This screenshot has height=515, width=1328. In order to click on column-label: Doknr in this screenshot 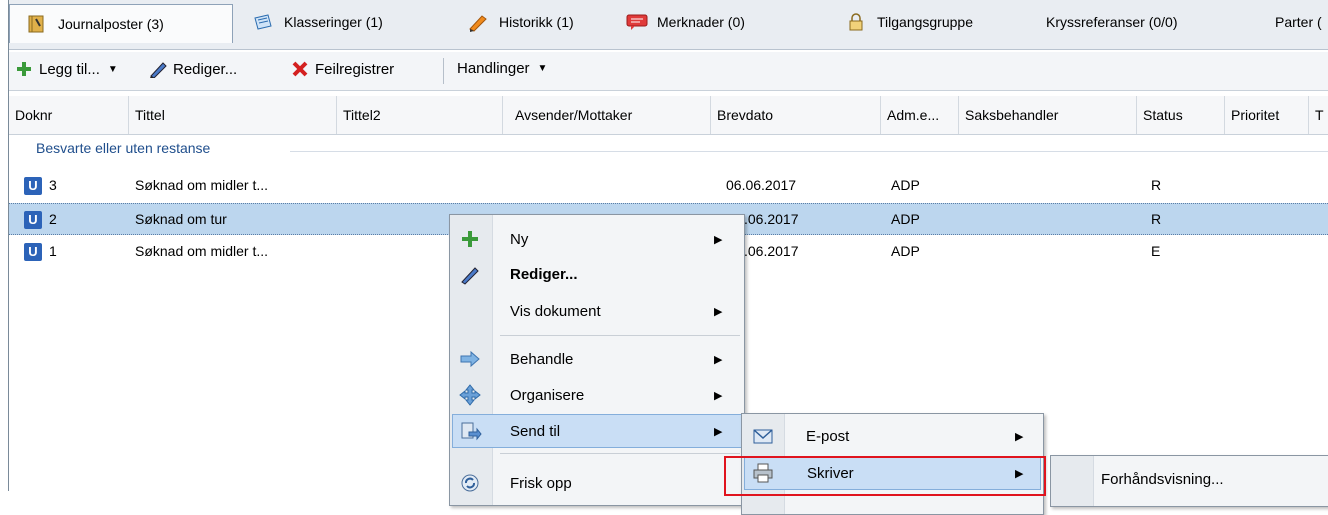, I will do `click(34, 115)`.